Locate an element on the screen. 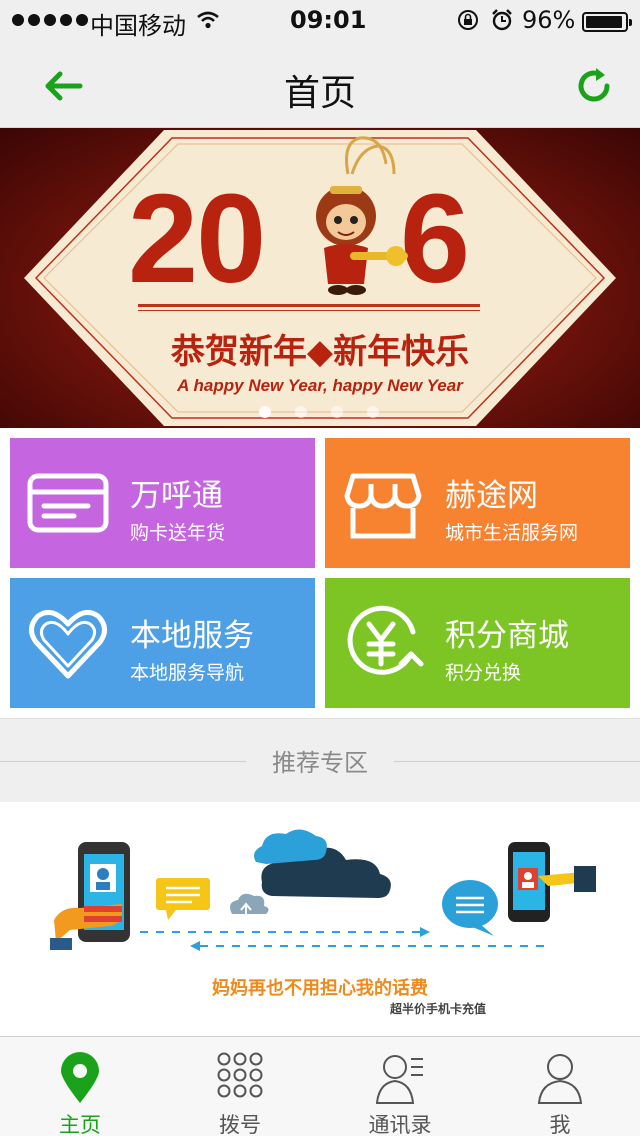 This screenshot has width=640, height=1136. tab-me: 我 is located at coordinates (560, 1086).